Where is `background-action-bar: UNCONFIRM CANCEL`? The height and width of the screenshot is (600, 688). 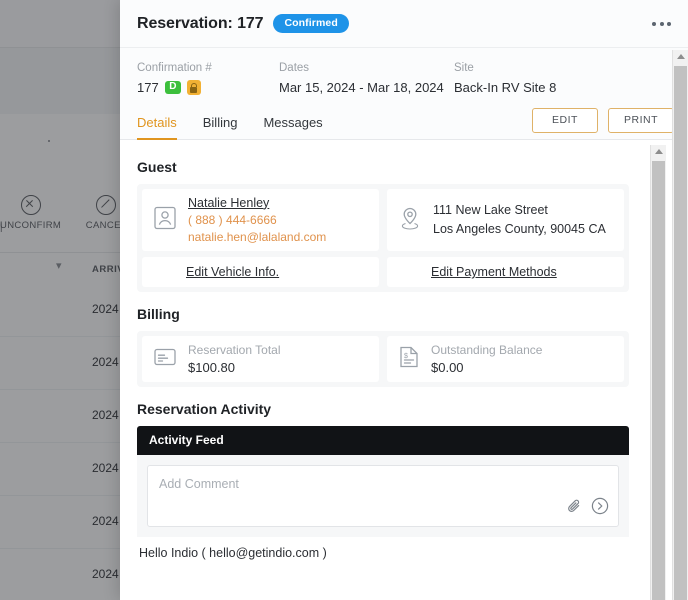 background-action-bar: UNCONFIRM CANCEL is located at coordinates (67, 213).